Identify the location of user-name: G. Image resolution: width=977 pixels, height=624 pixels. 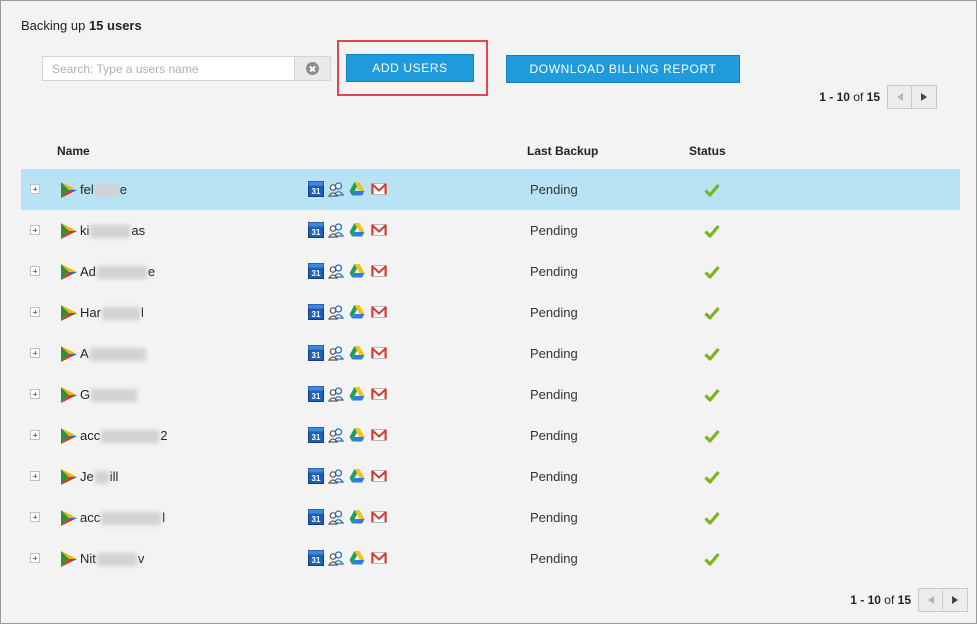
(109, 395).